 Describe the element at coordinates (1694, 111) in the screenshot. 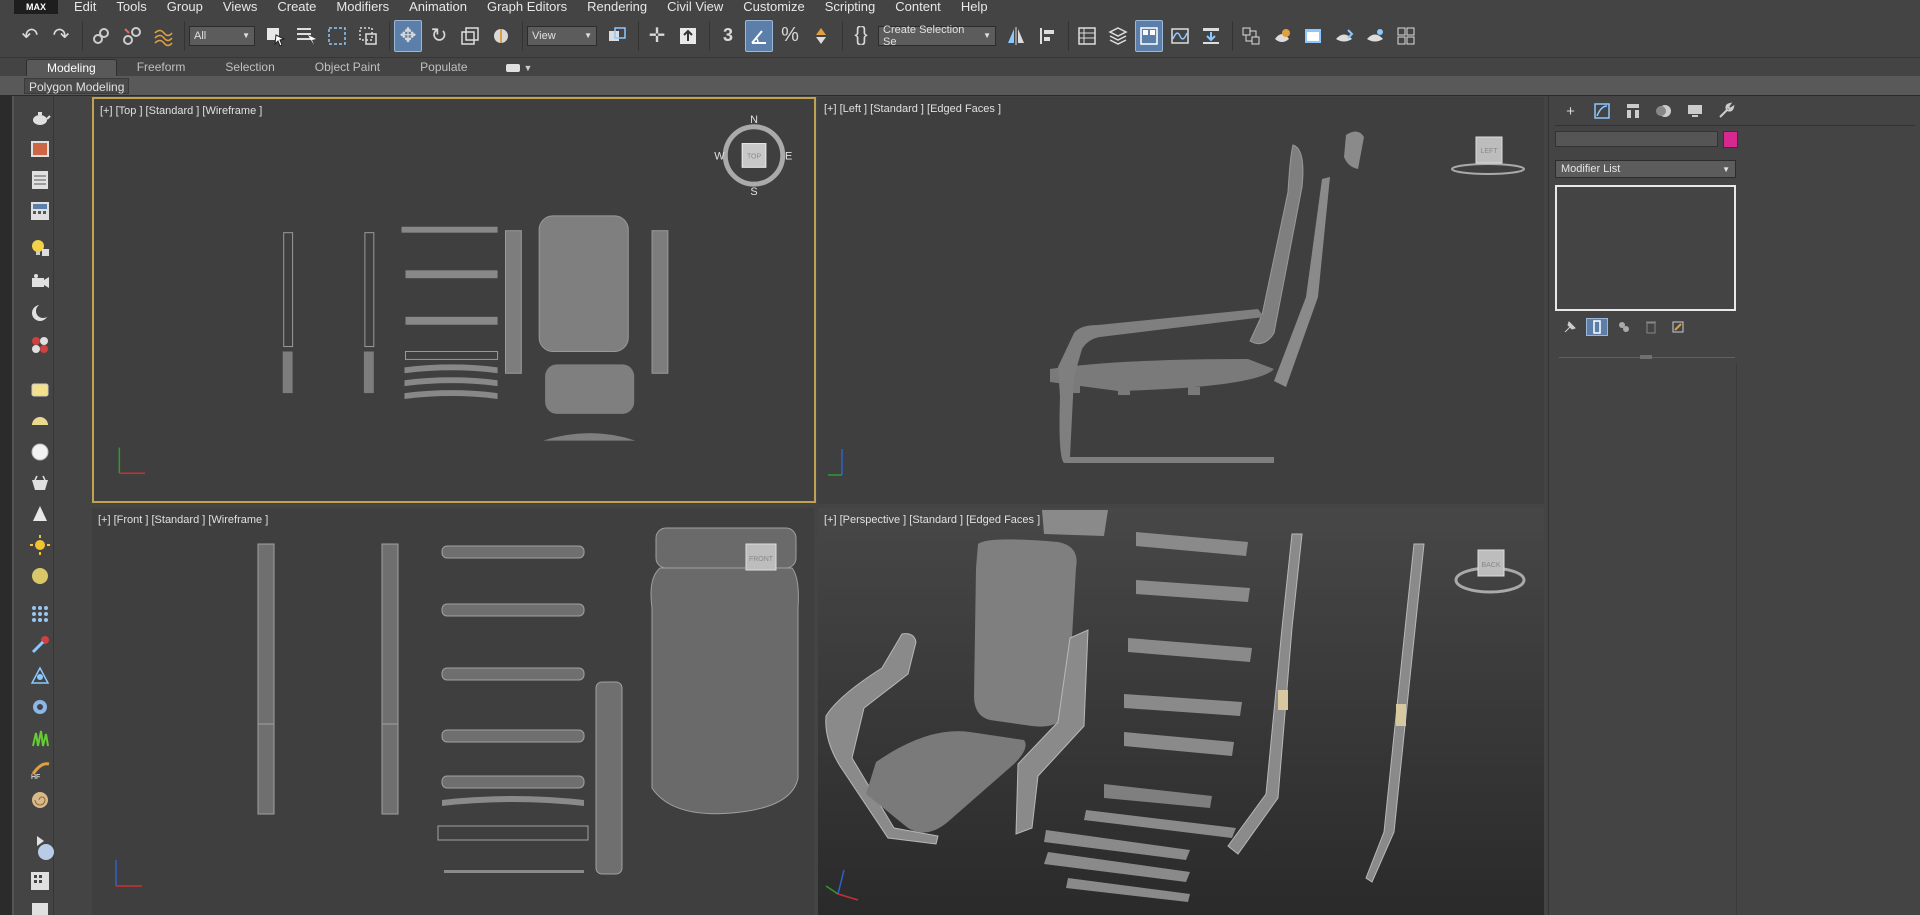

I see `display-tab-icon` at that location.